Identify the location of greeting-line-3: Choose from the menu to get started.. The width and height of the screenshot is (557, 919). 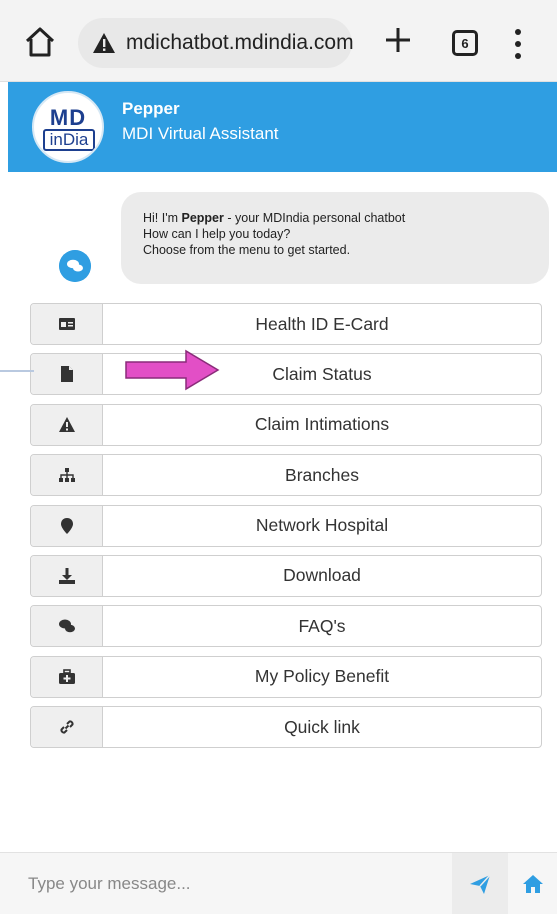
(247, 250).